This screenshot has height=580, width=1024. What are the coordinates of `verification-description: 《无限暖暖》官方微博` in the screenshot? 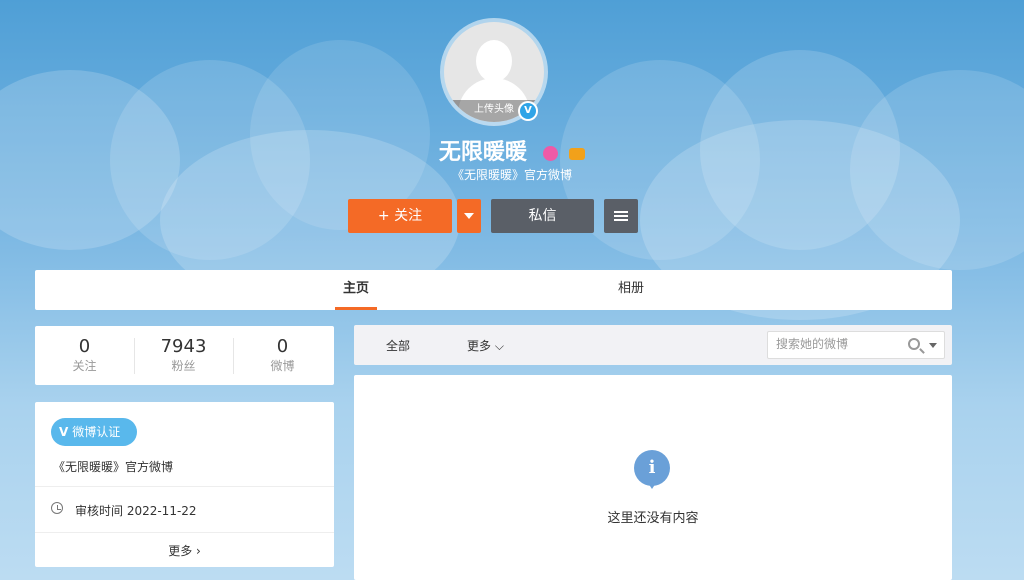 It's located at (113, 467).